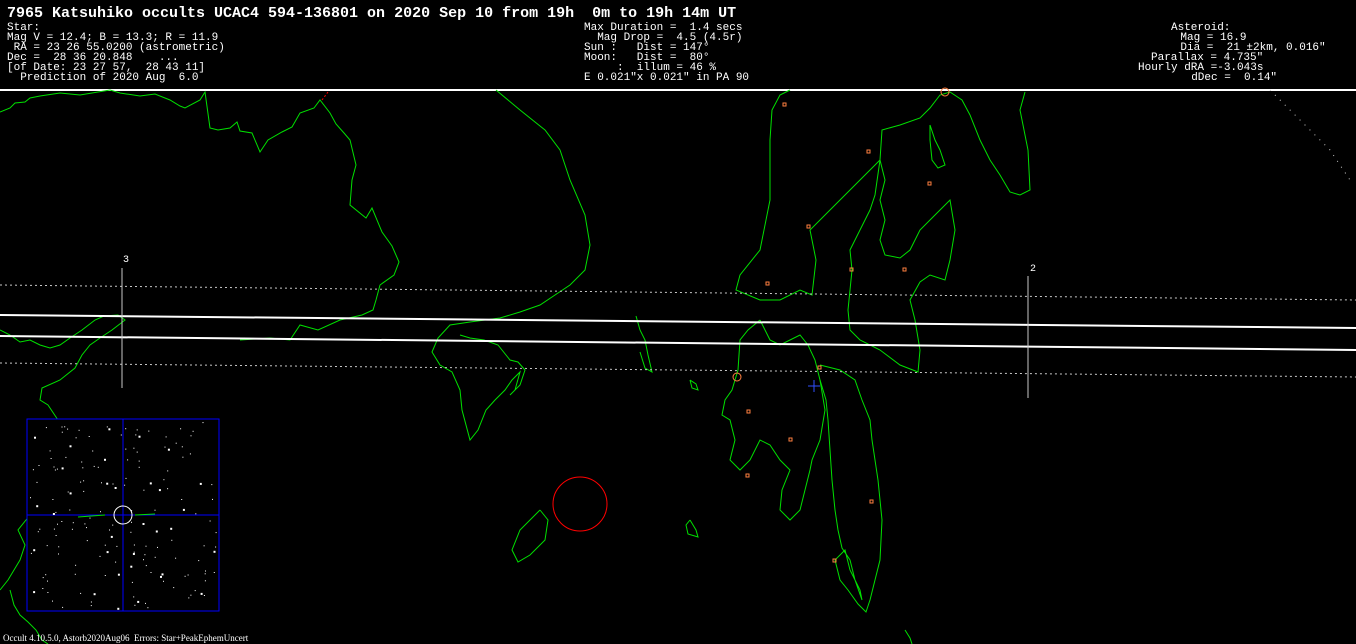  What do you see at coordinates (667, 78) in the screenshot?
I see `event-info-line: E 0.021"x 0.021" in PA 90` at bounding box center [667, 78].